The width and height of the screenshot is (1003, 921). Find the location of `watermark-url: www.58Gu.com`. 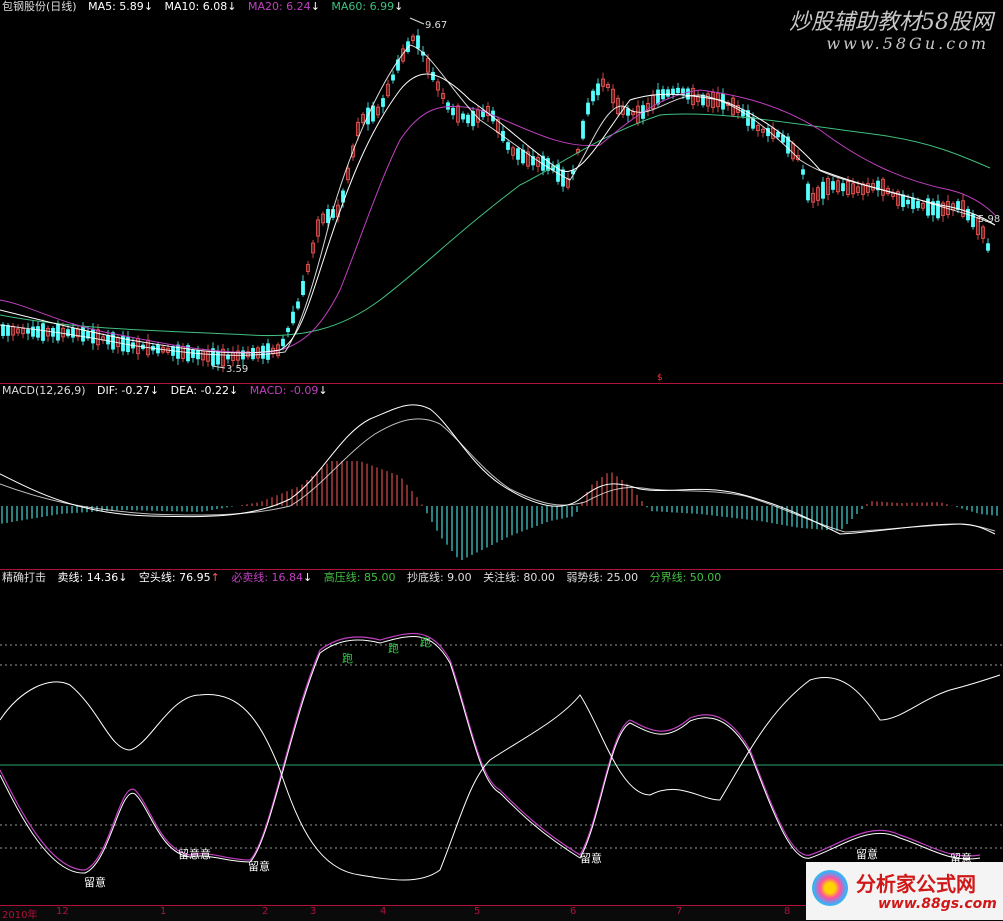

watermark-url: www.58Gu.com is located at coordinates (907, 43).